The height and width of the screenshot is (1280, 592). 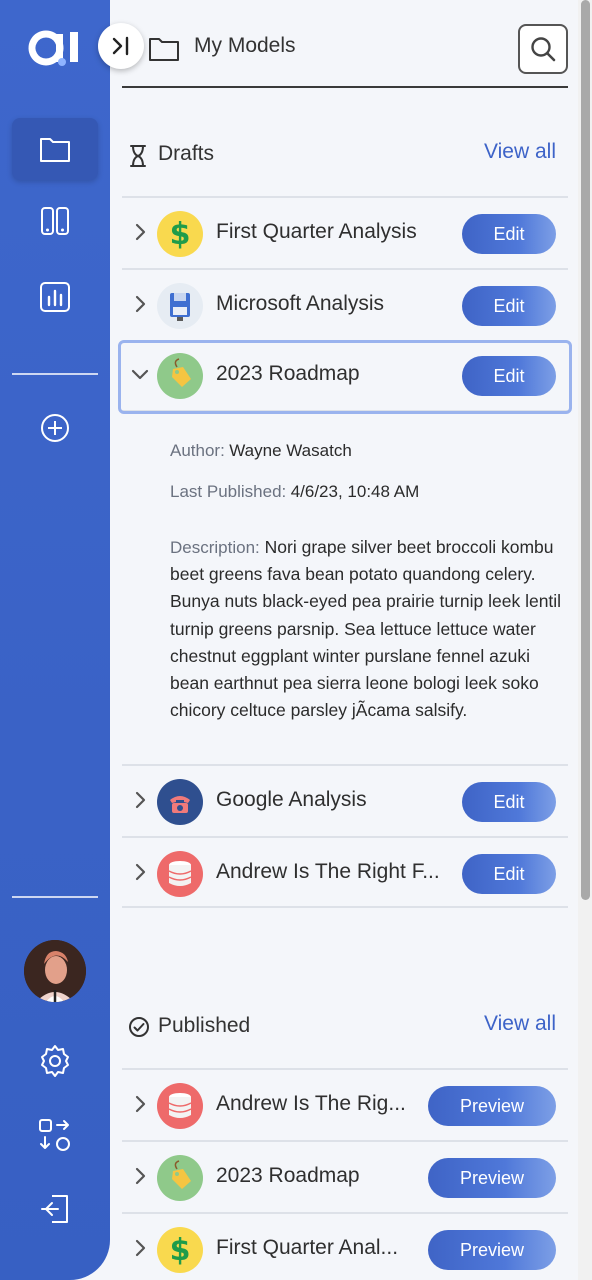 What do you see at coordinates (139, 1027) in the screenshot?
I see `check-circle-icon` at bounding box center [139, 1027].